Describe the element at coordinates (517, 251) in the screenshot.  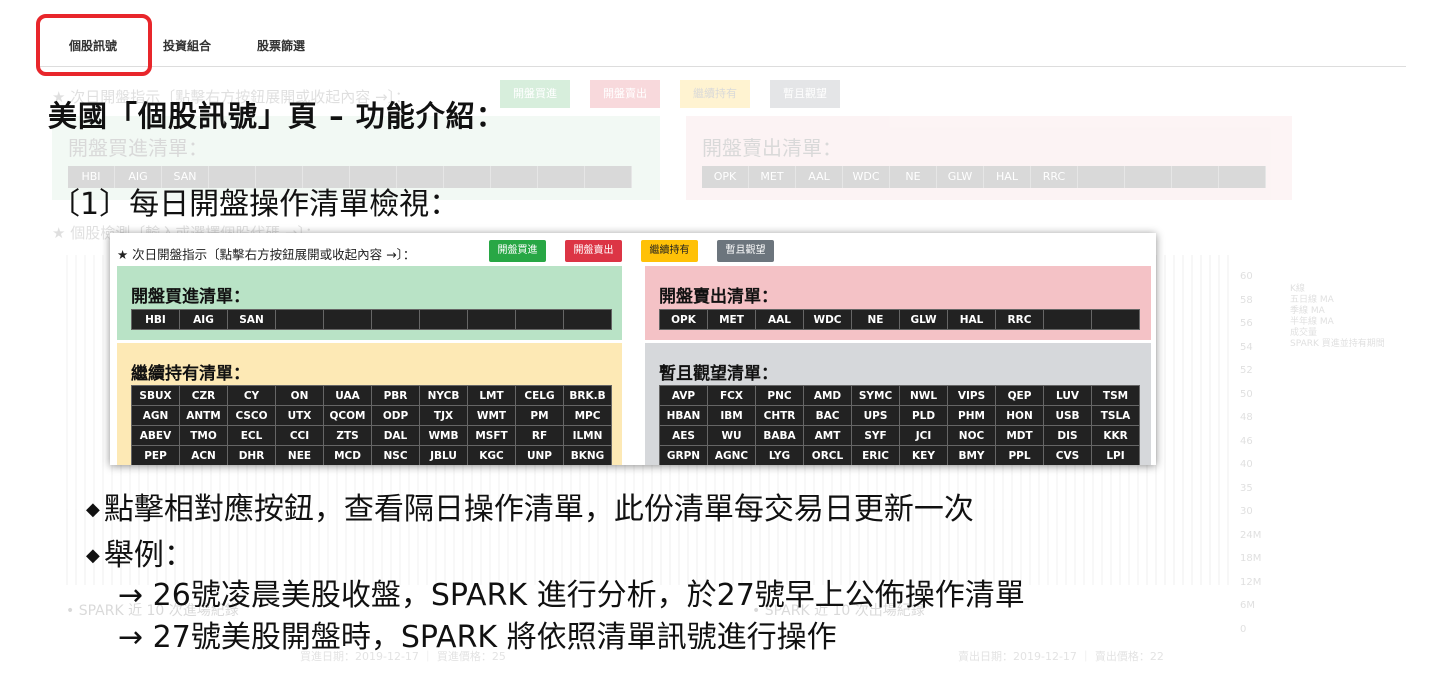
I see `buy-list-button: 開盤買進` at that location.